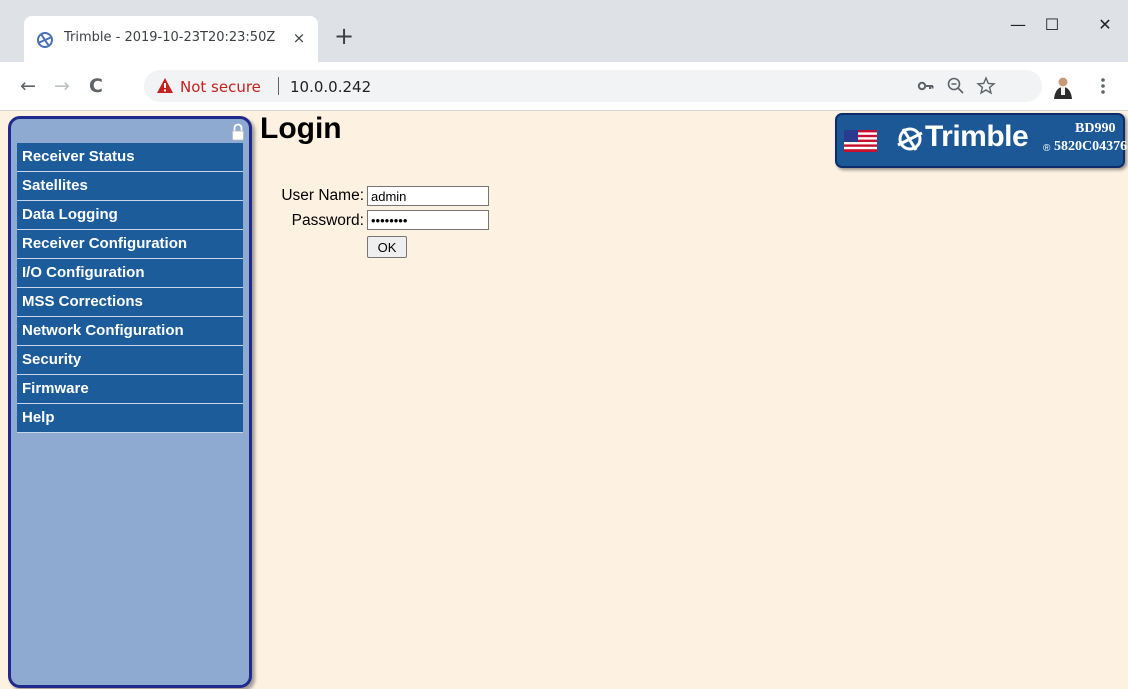  Describe the element at coordinates (220, 87) in the screenshot. I see `security-status: Not secure` at that location.